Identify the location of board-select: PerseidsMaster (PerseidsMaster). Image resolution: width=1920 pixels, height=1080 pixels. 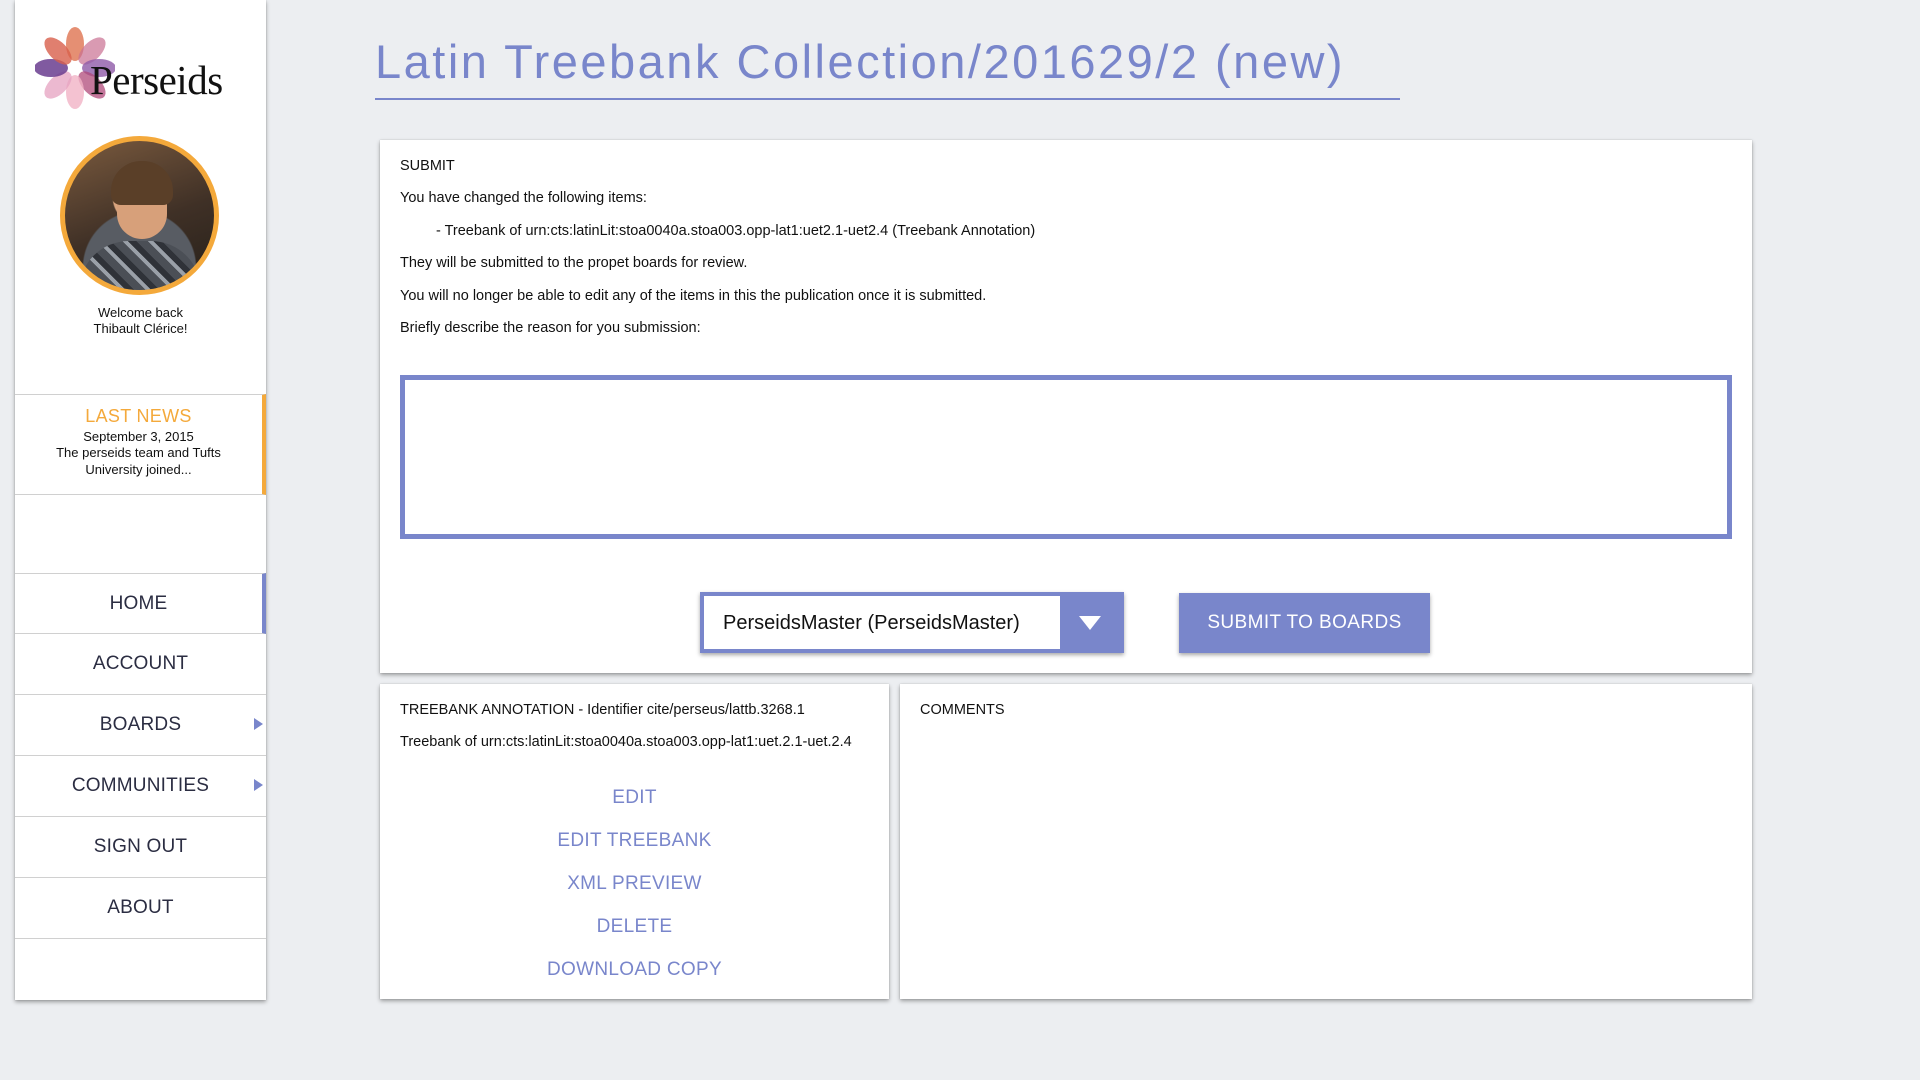
(912, 622).